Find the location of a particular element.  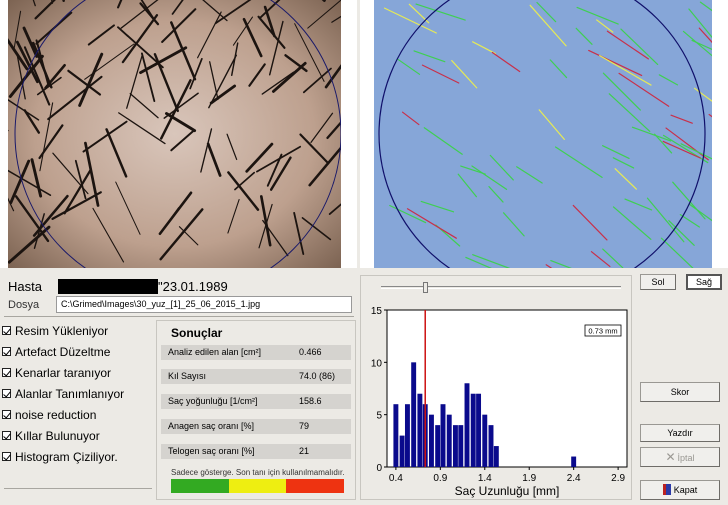

cancel-x-icon: ✕ is located at coordinates (670, 457).